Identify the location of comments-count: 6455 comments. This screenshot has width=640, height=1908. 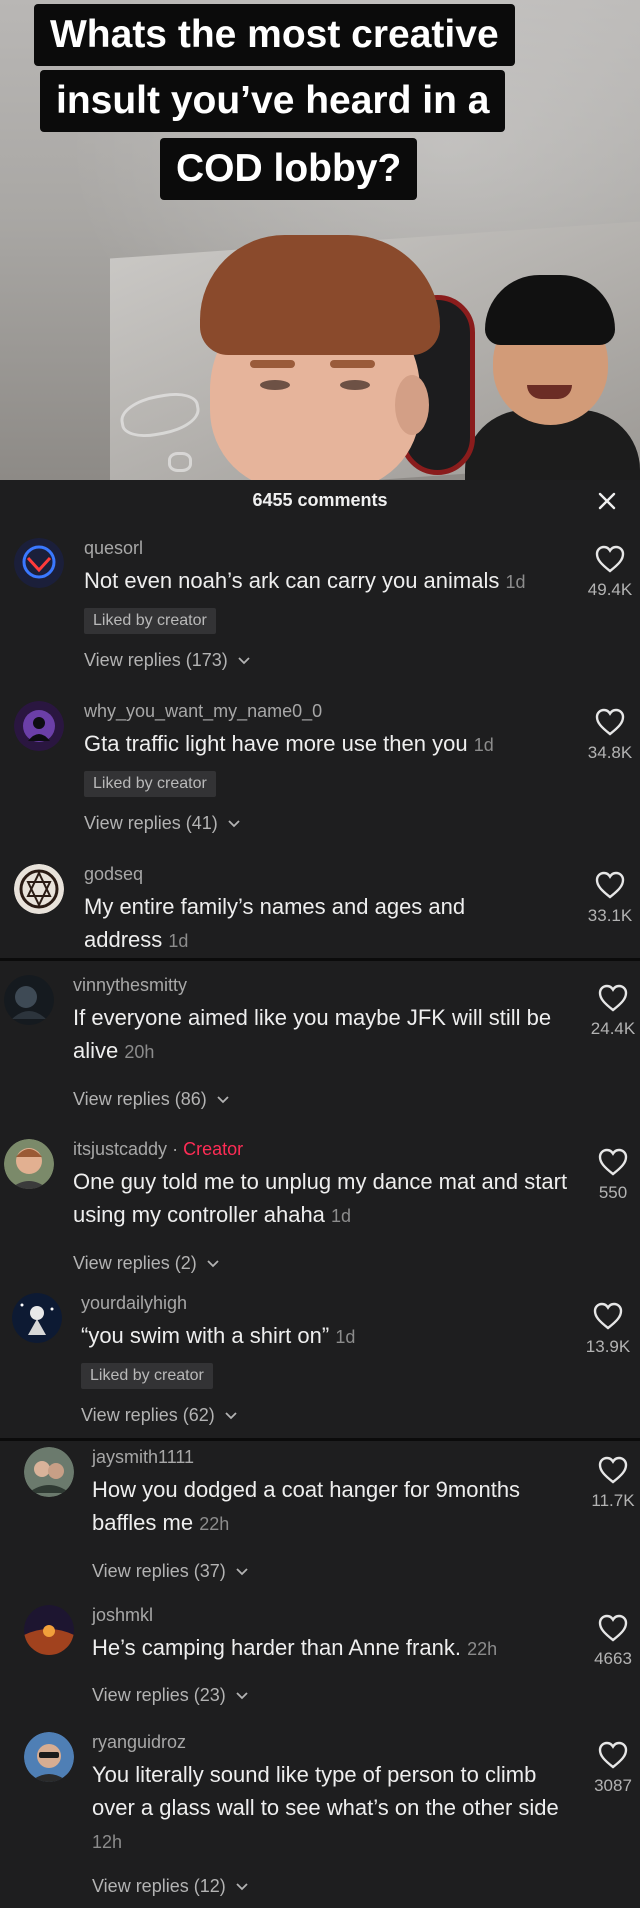
(320, 500).